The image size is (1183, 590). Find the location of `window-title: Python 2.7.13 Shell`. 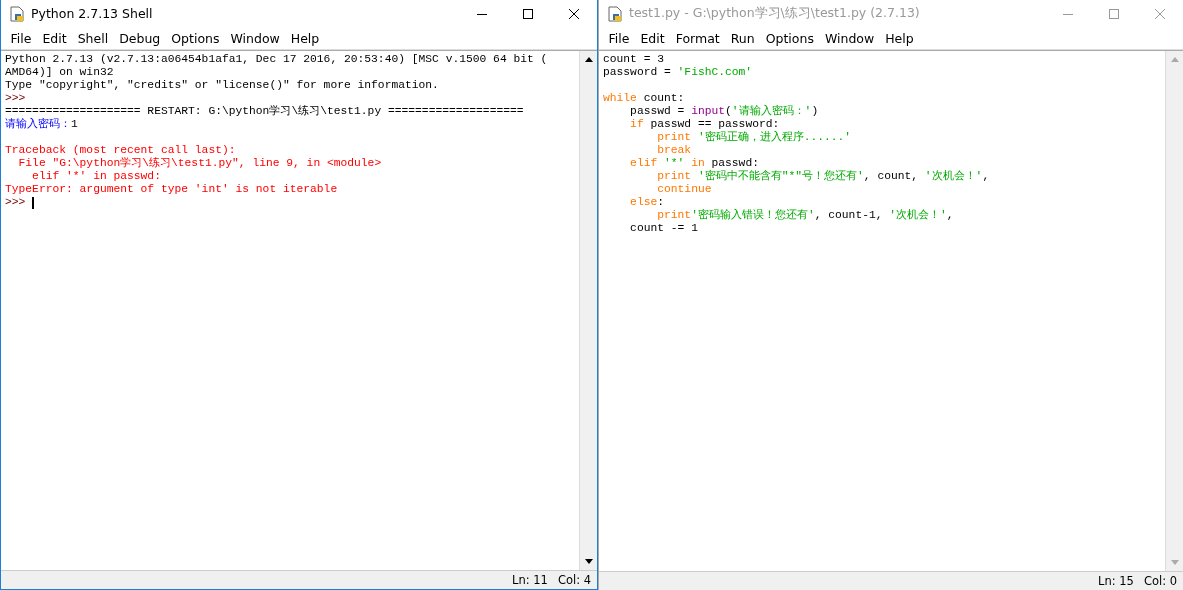

window-title: Python 2.7.13 Shell is located at coordinates (92, 13).